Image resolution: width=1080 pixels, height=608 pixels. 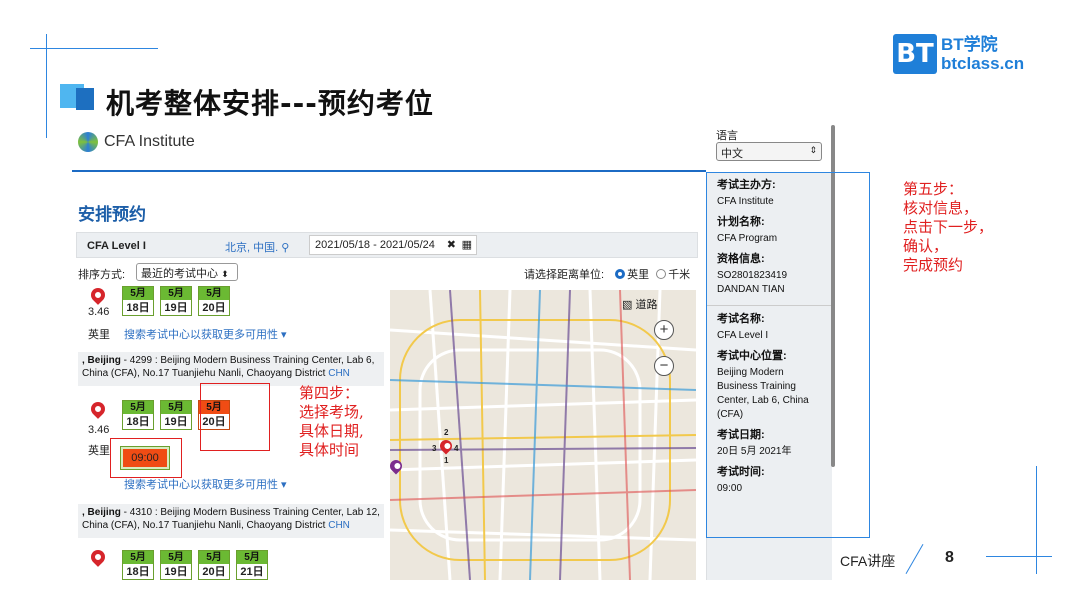 I want to click on corner-line-horizontal-left, so click(x=94, y=48).